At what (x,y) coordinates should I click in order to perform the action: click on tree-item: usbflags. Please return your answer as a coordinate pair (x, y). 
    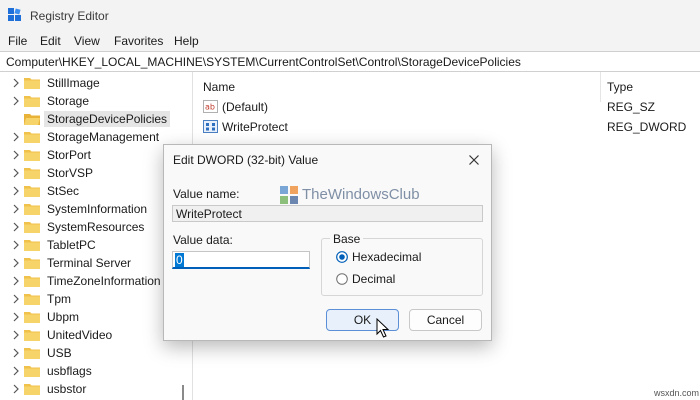
    Looking at the image, I should click on (96, 371).